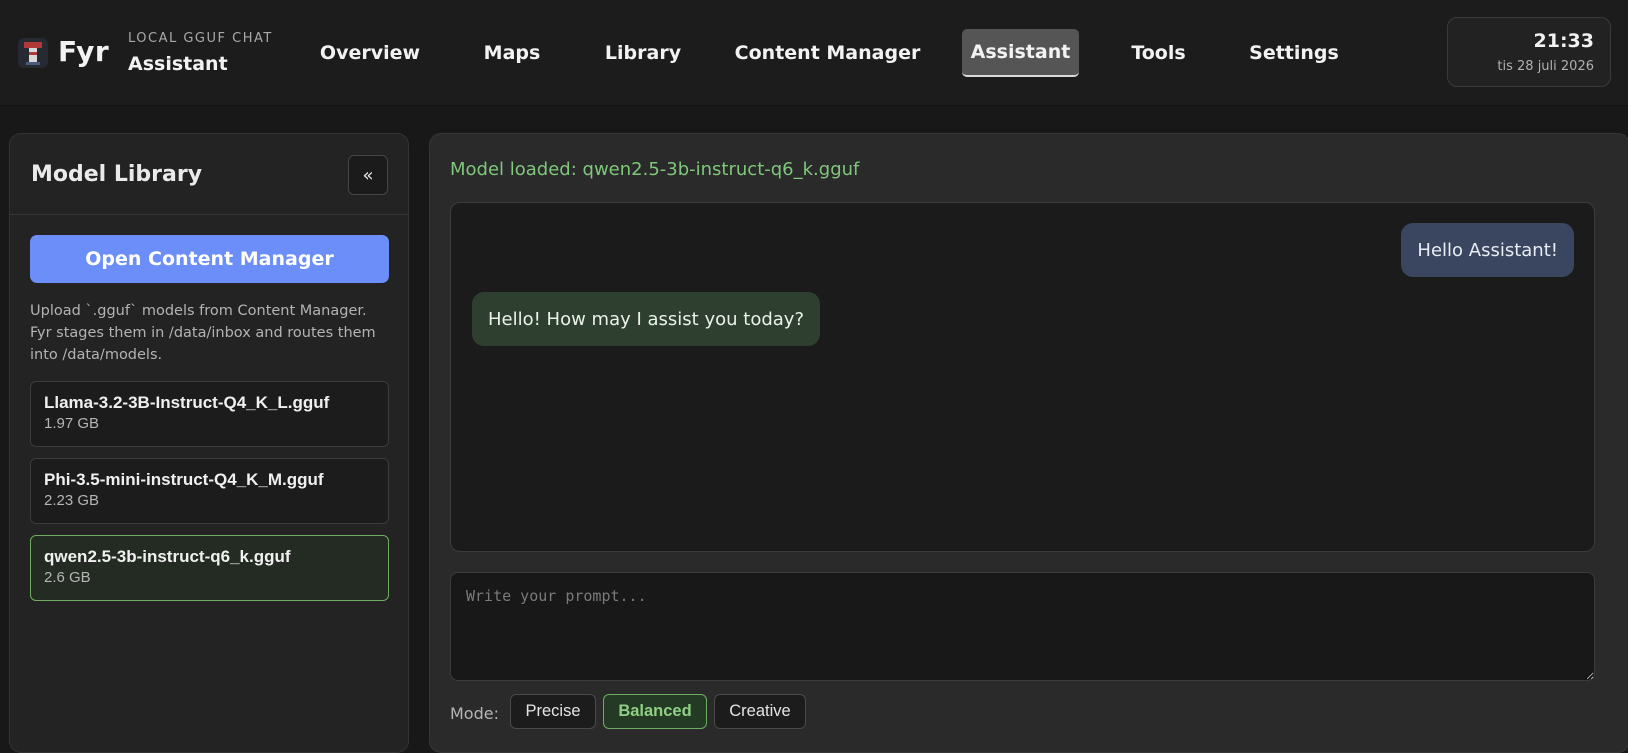  I want to click on clock-time: 21:33, so click(1563, 41).